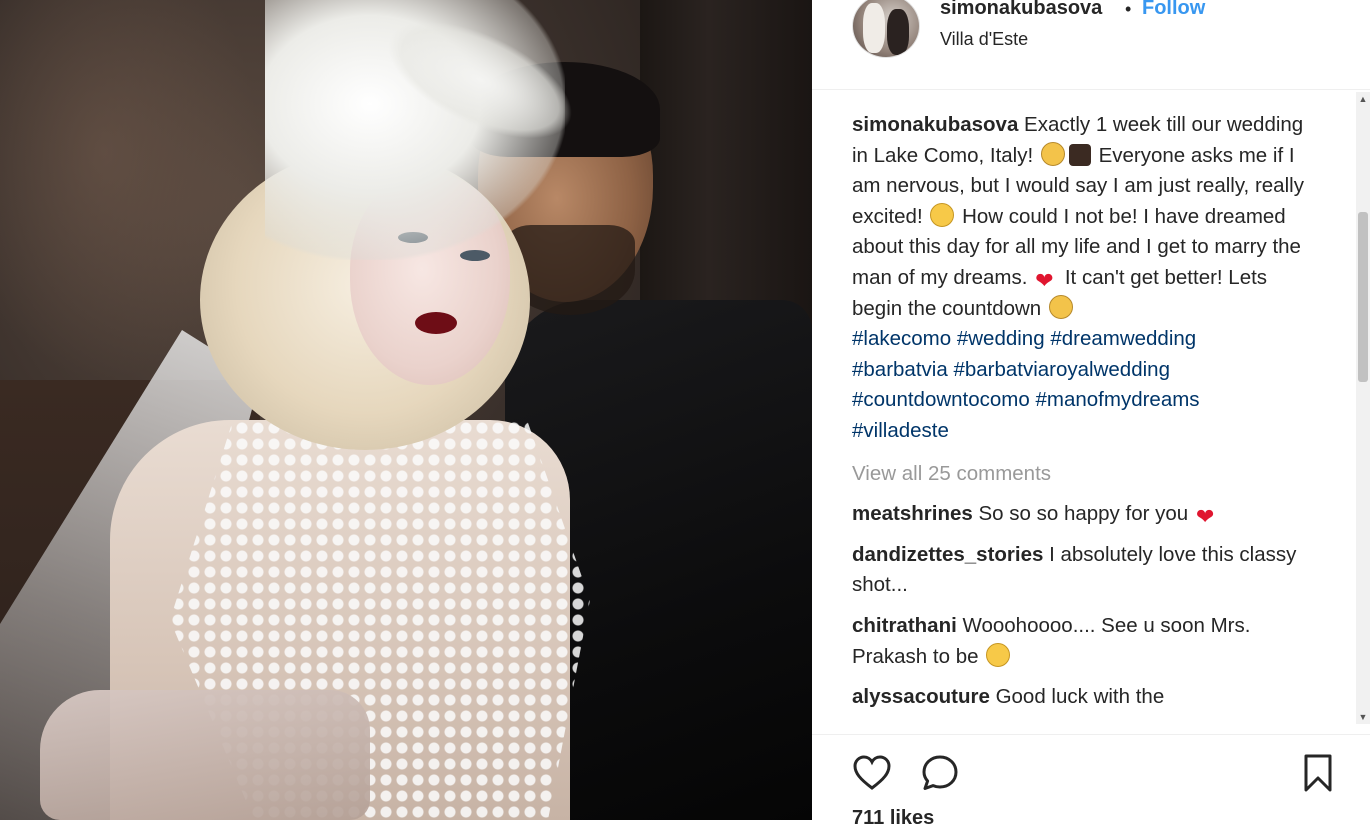 This screenshot has height=830, width=1370. I want to click on scrollbar-thumb, so click(1363, 297).